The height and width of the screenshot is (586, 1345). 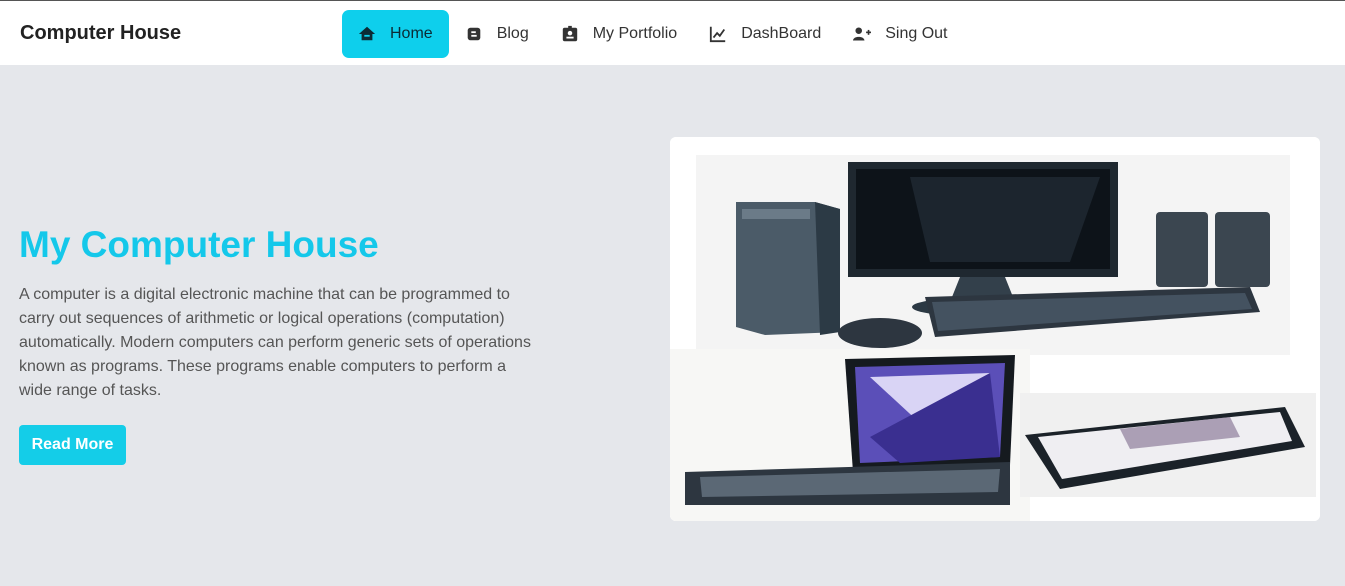 I want to click on nav-item-blog: Blog, so click(x=497, y=34).